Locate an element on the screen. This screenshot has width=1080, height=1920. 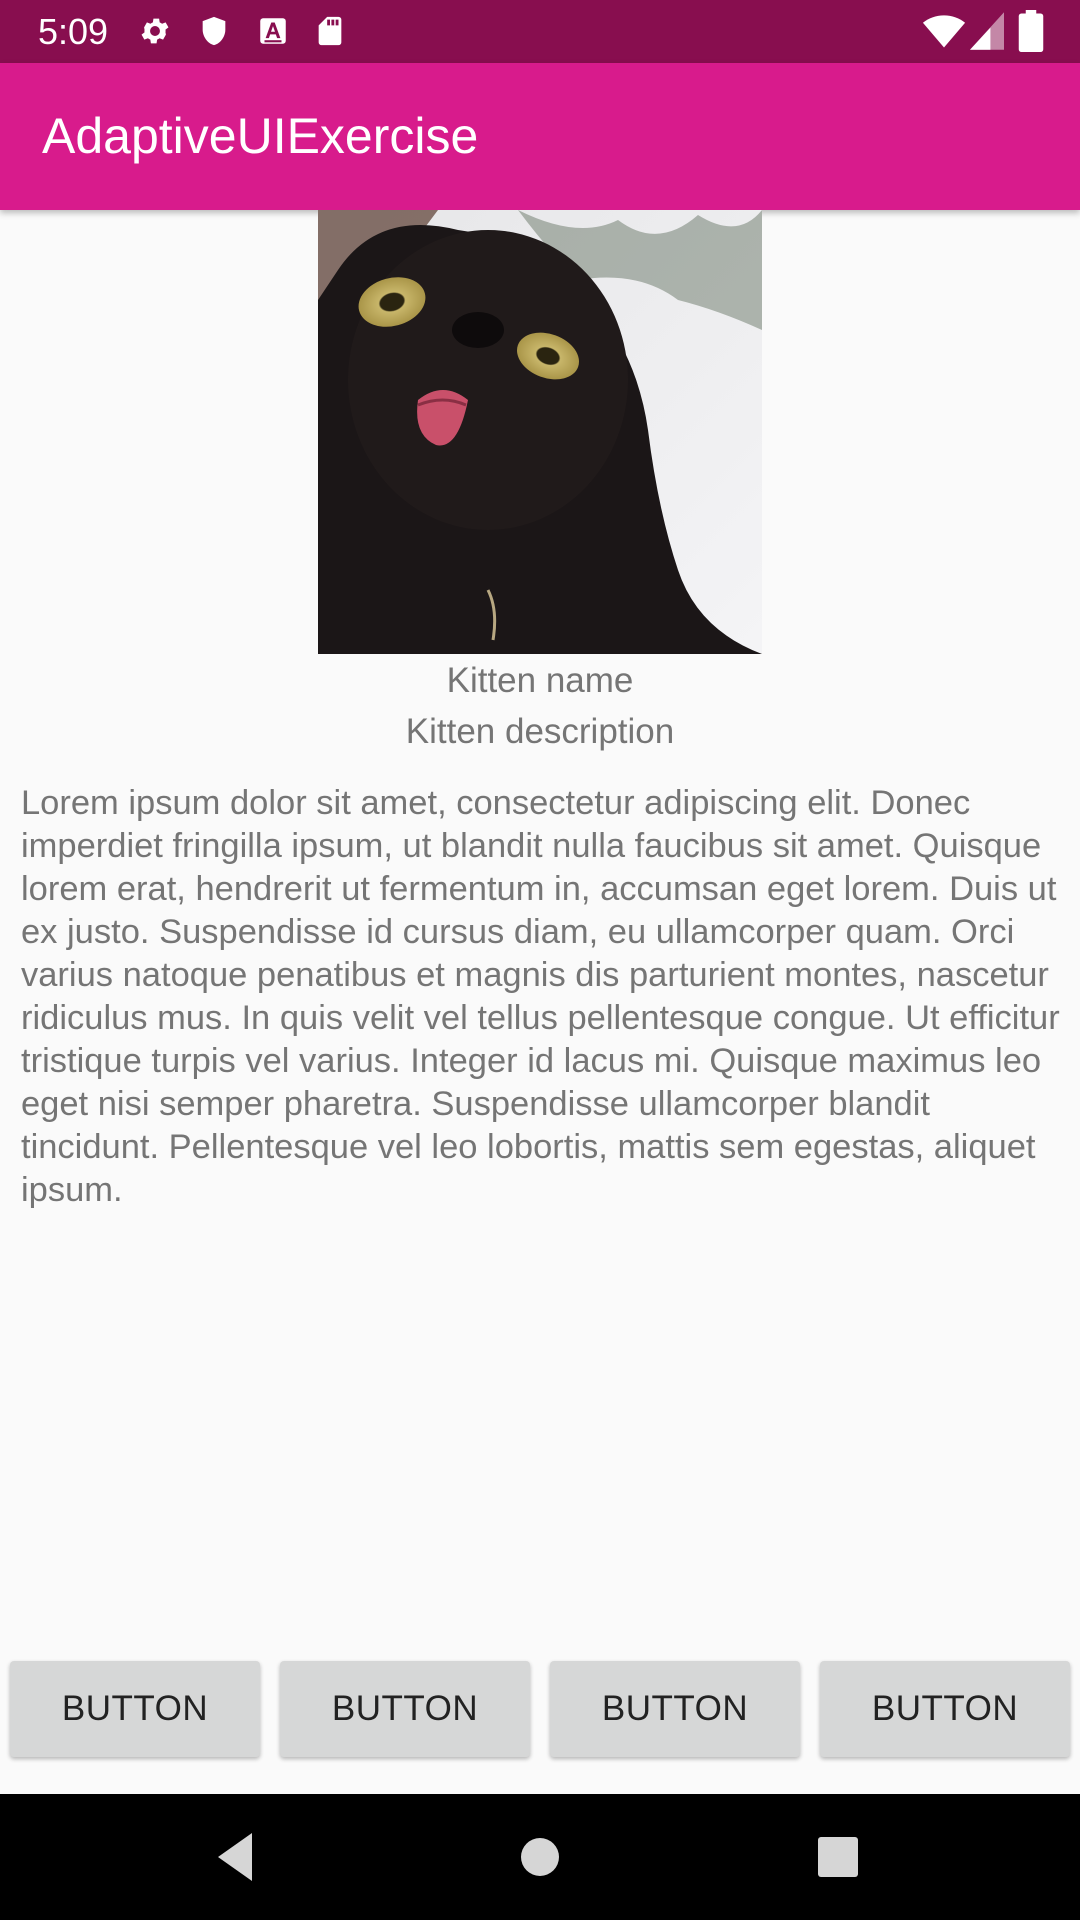
nav-bar is located at coordinates (540, 1857).